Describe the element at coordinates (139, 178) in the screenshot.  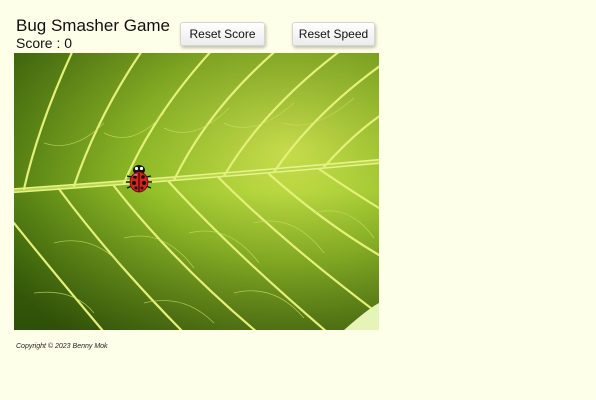
I see `ladybug-icon` at that location.